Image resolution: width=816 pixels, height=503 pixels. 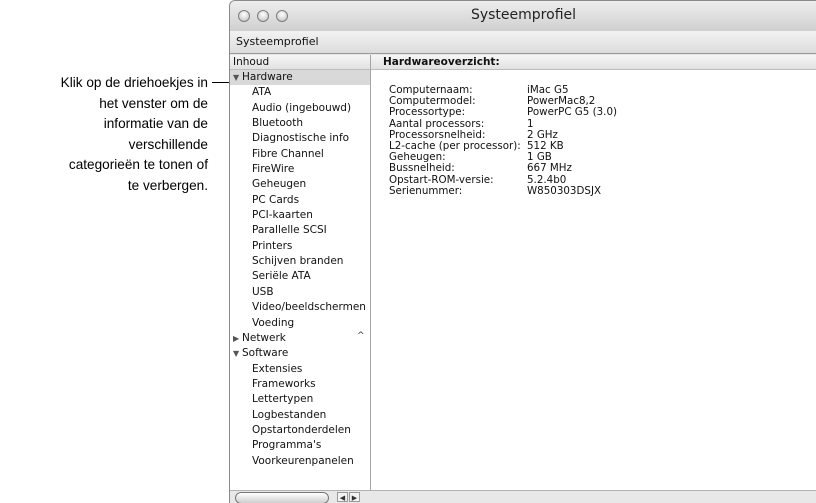 I want to click on info-label: Processortype:, so click(x=427, y=112).